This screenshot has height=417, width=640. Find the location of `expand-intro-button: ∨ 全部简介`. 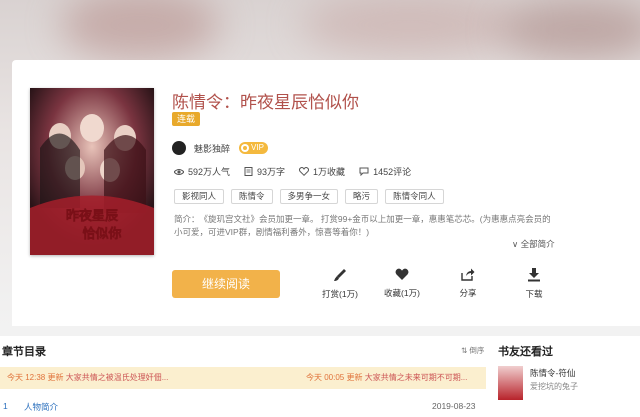

expand-intro-button: ∨ 全部简介 is located at coordinates (533, 244).